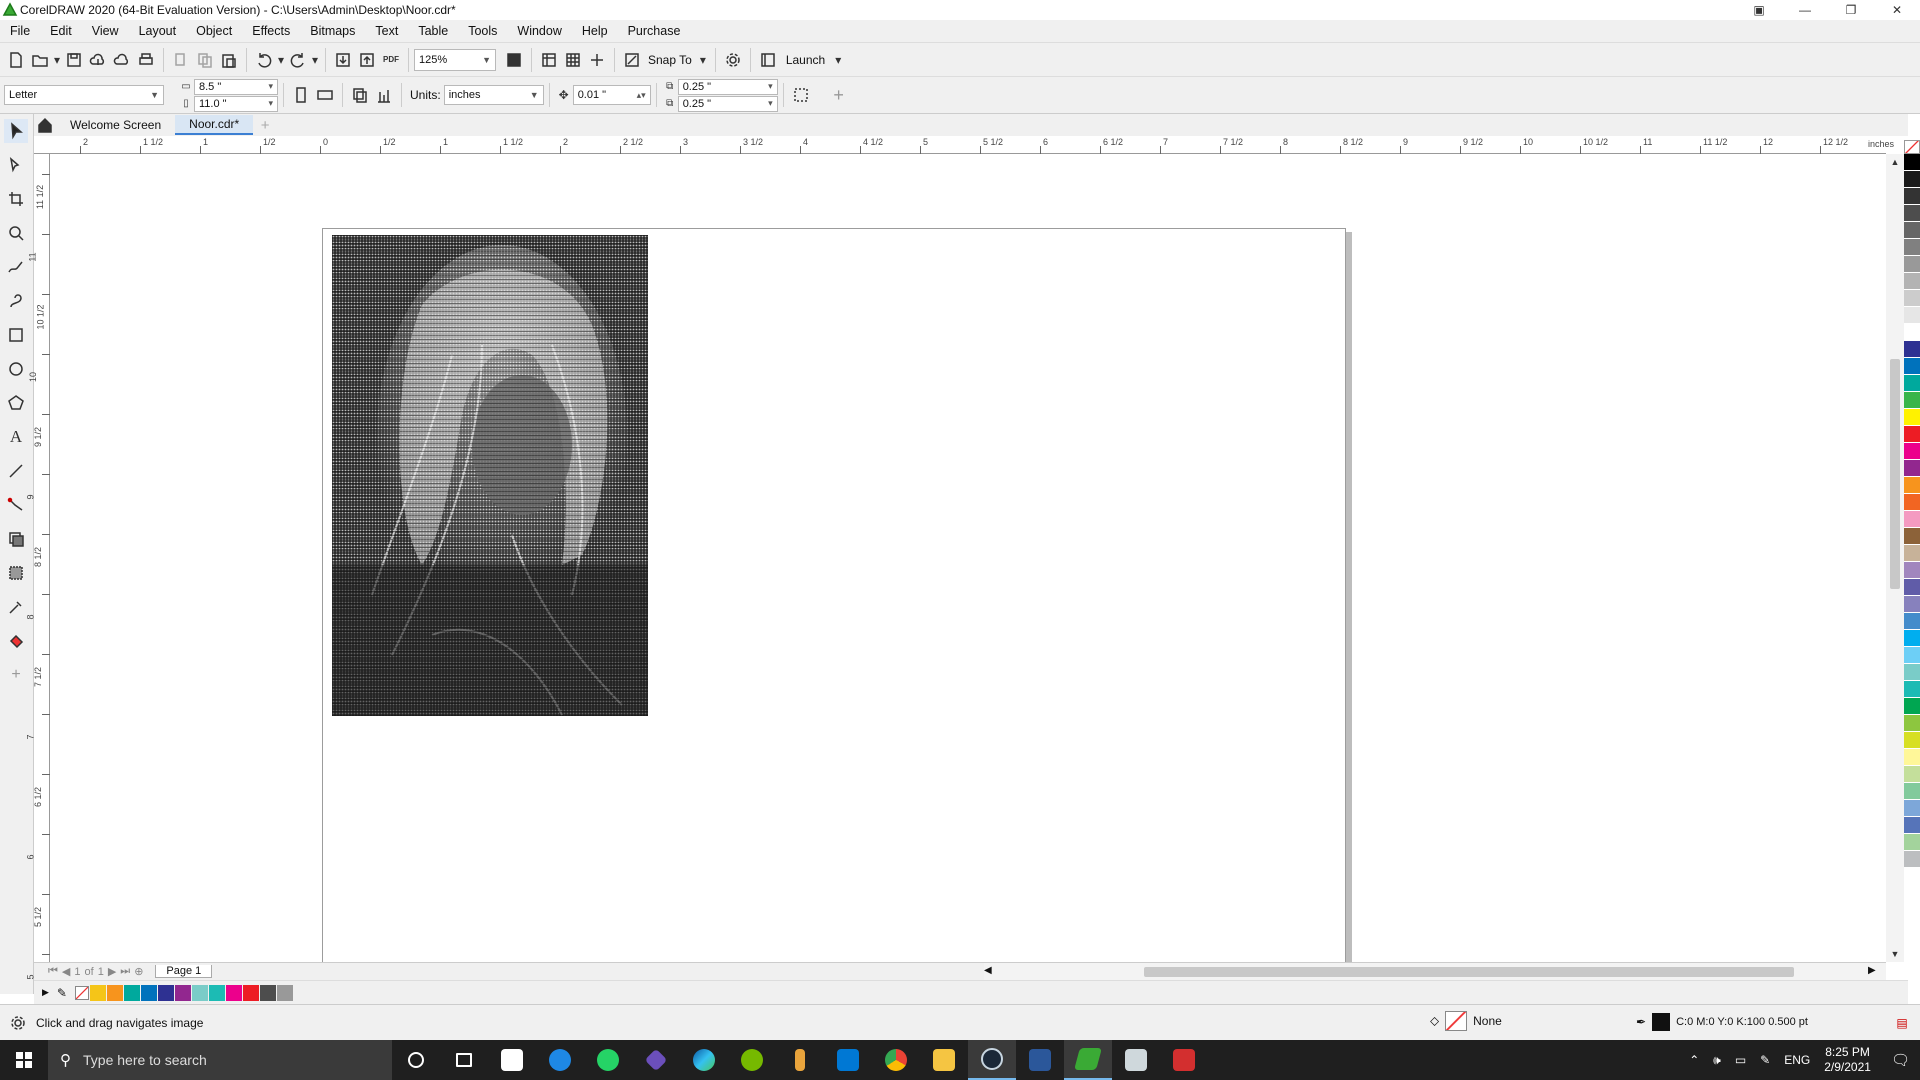 The width and height of the screenshot is (1920, 1080). What do you see at coordinates (391, 60) in the screenshot?
I see `publish-pdf-icon: PDF` at bounding box center [391, 60].